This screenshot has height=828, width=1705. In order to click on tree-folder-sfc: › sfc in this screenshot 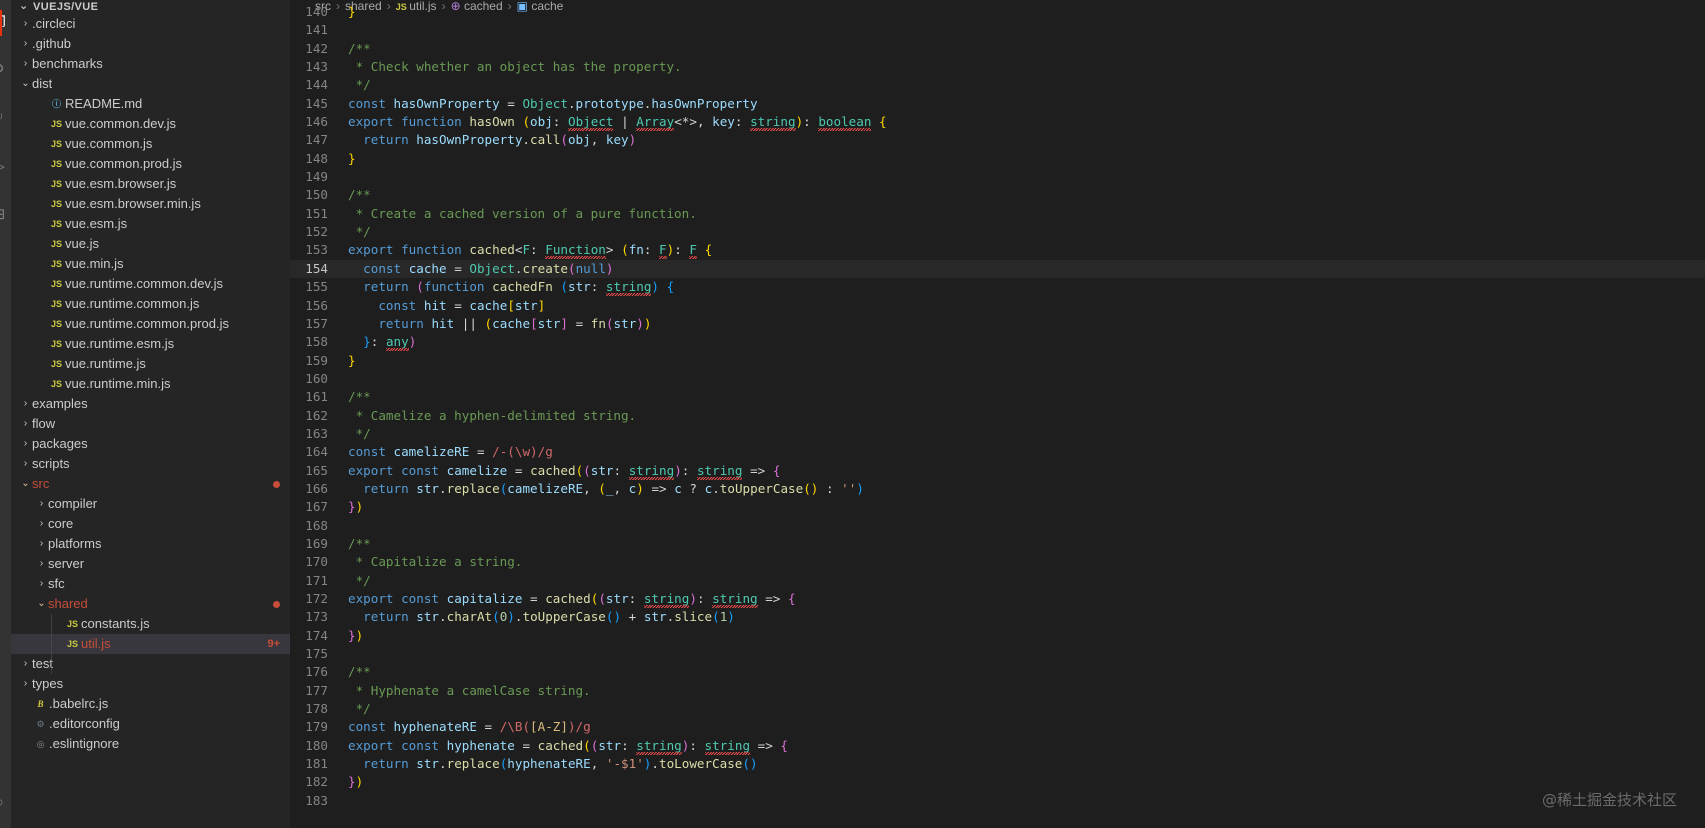, I will do `click(150, 584)`.